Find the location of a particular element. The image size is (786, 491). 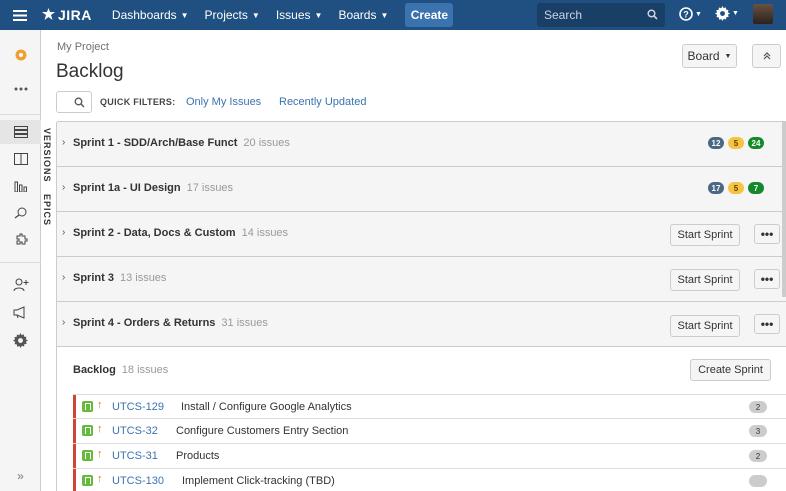

issue-summary: Configure Customers Entry Section is located at coordinates (262, 431).